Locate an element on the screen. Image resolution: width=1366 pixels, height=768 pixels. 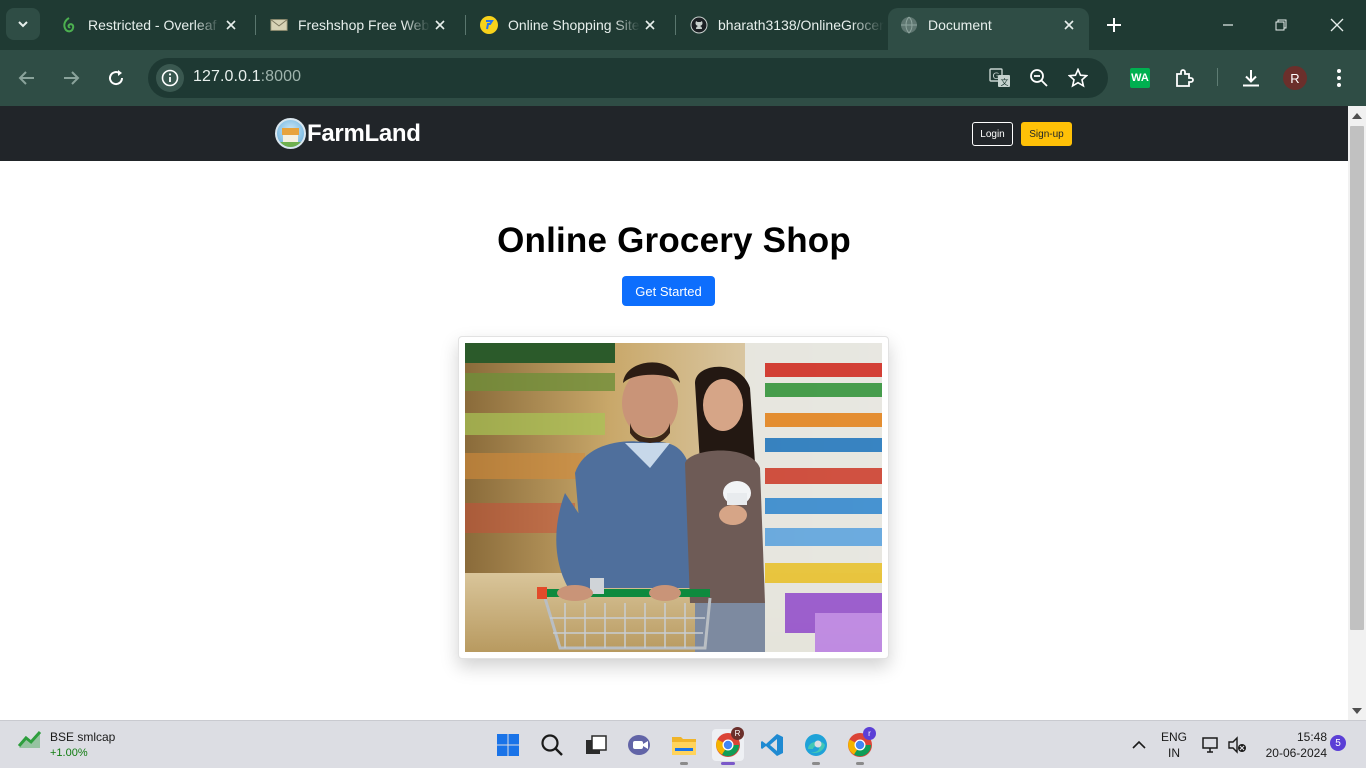
zoom-out-icon is located at coordinates (1039, 78).